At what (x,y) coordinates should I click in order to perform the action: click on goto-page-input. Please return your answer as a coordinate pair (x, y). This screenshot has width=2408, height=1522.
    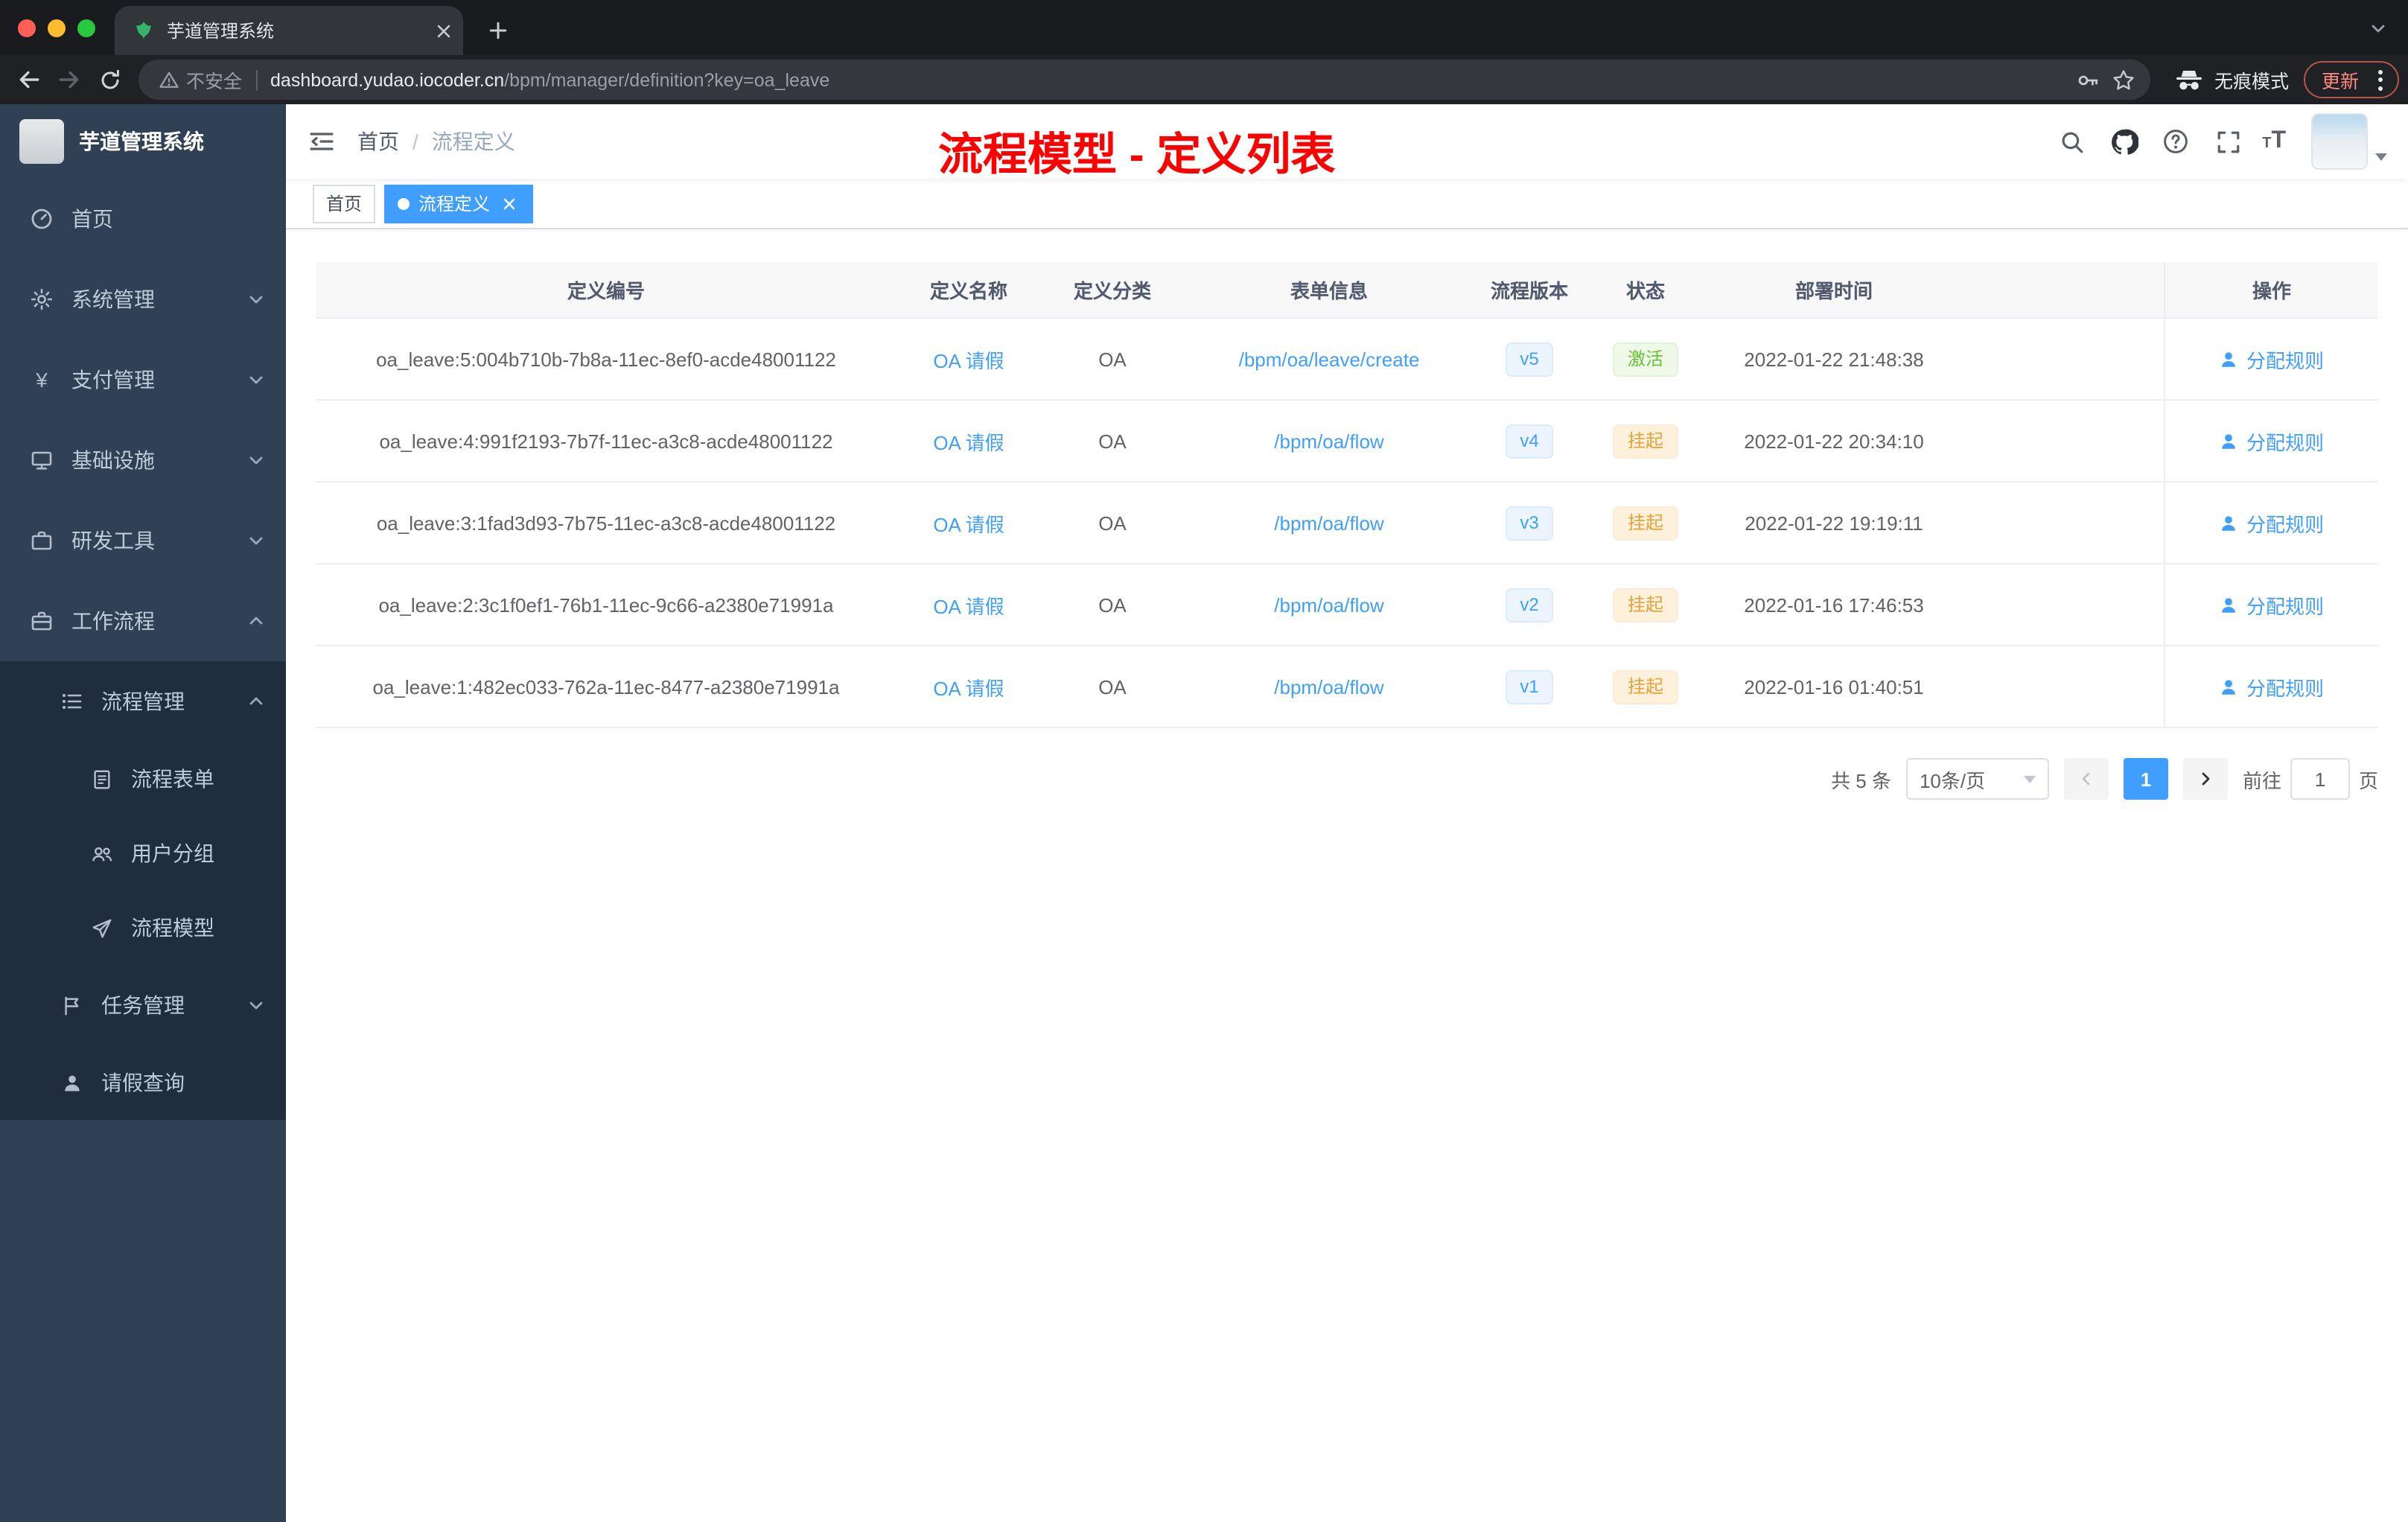
    Looking at the image, I should click on (2320, 779).